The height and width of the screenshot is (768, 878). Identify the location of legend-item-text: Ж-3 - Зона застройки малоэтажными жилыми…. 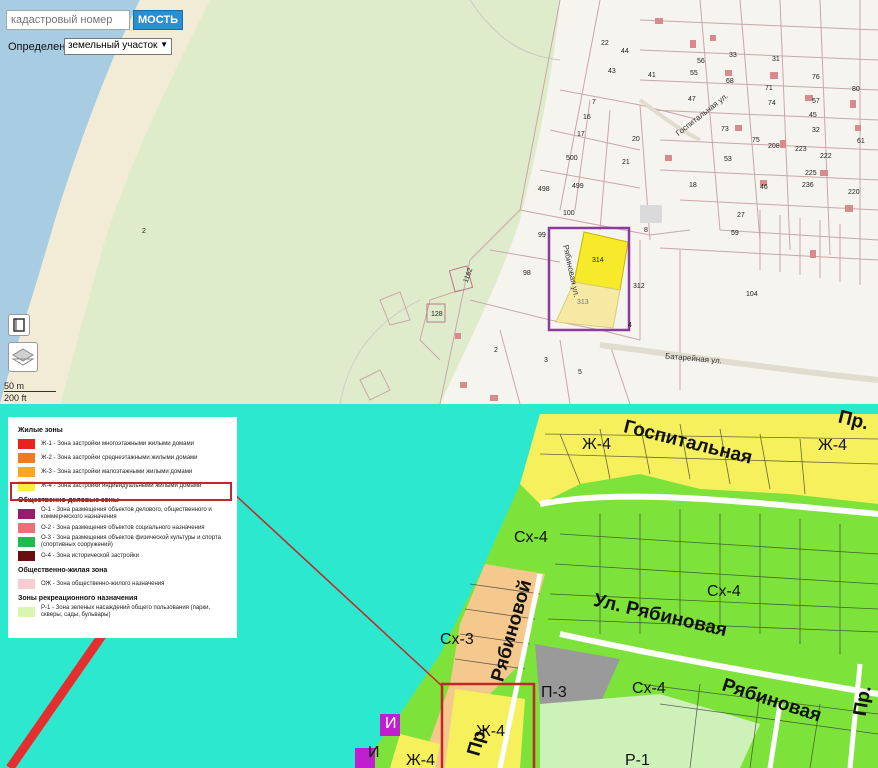
(117, 471).